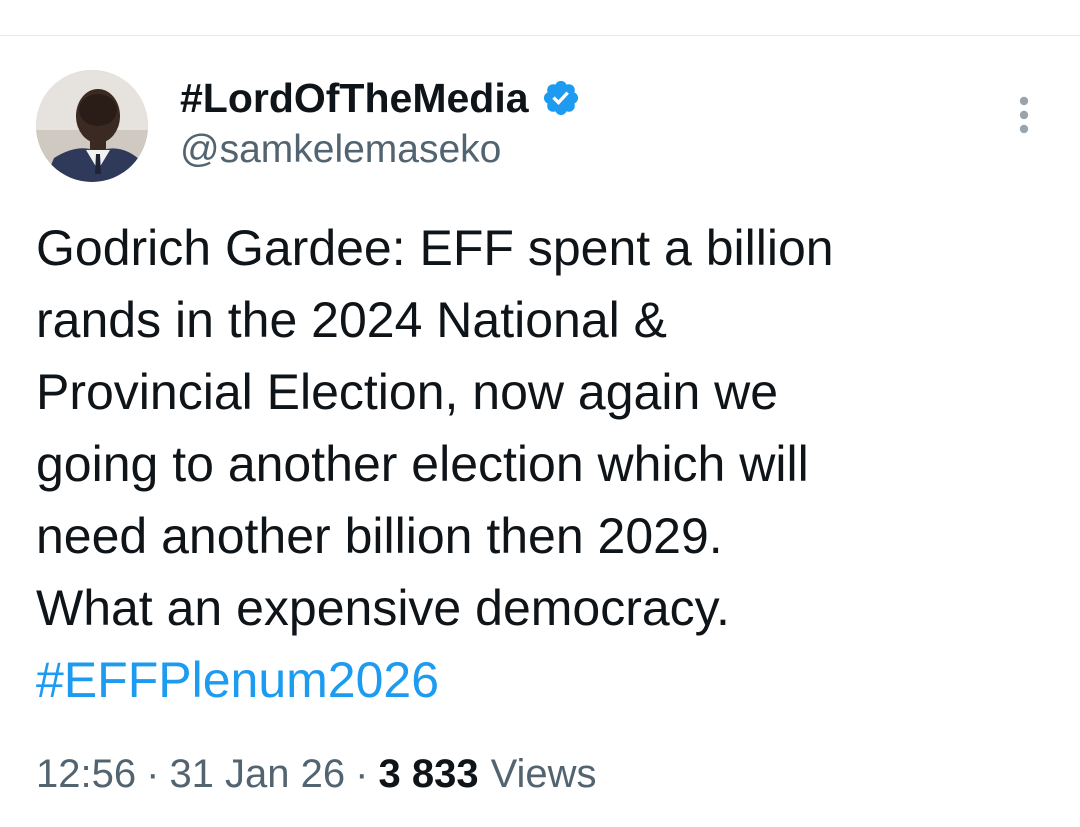 Image resolution: width=1080 pixels, height=827 pixels. Describe the element at coordinates (561, 98) in the screenshot. I see `verified-badge-icon` at that location.